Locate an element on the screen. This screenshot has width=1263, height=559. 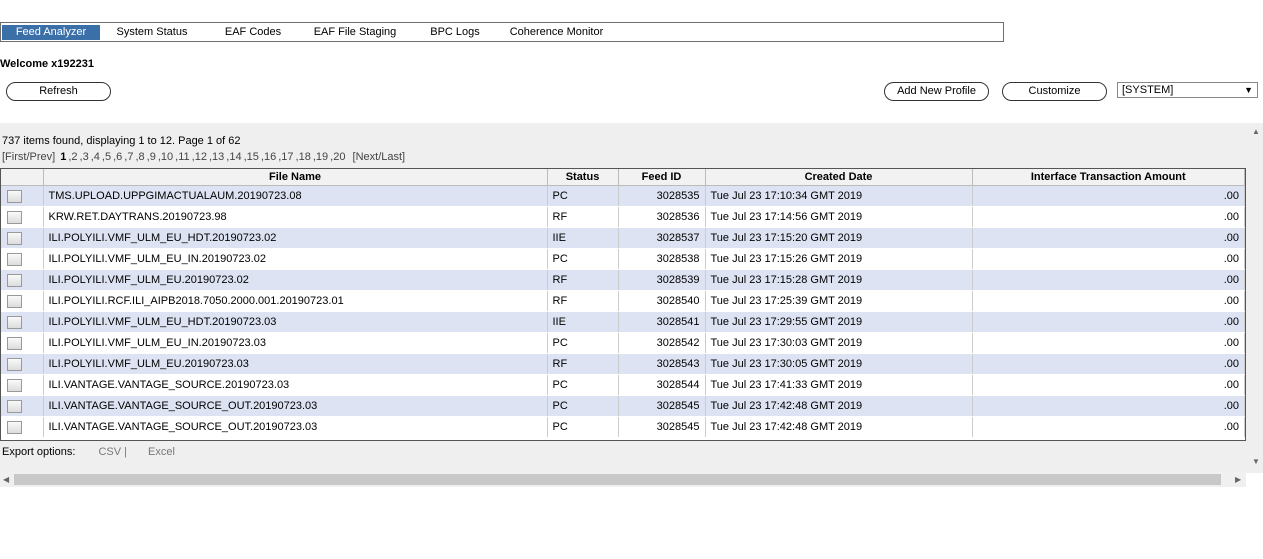
created-date-cell: Tue Jul 23 17:30:03 GMT 2019 is located at coordinates (839, 343).